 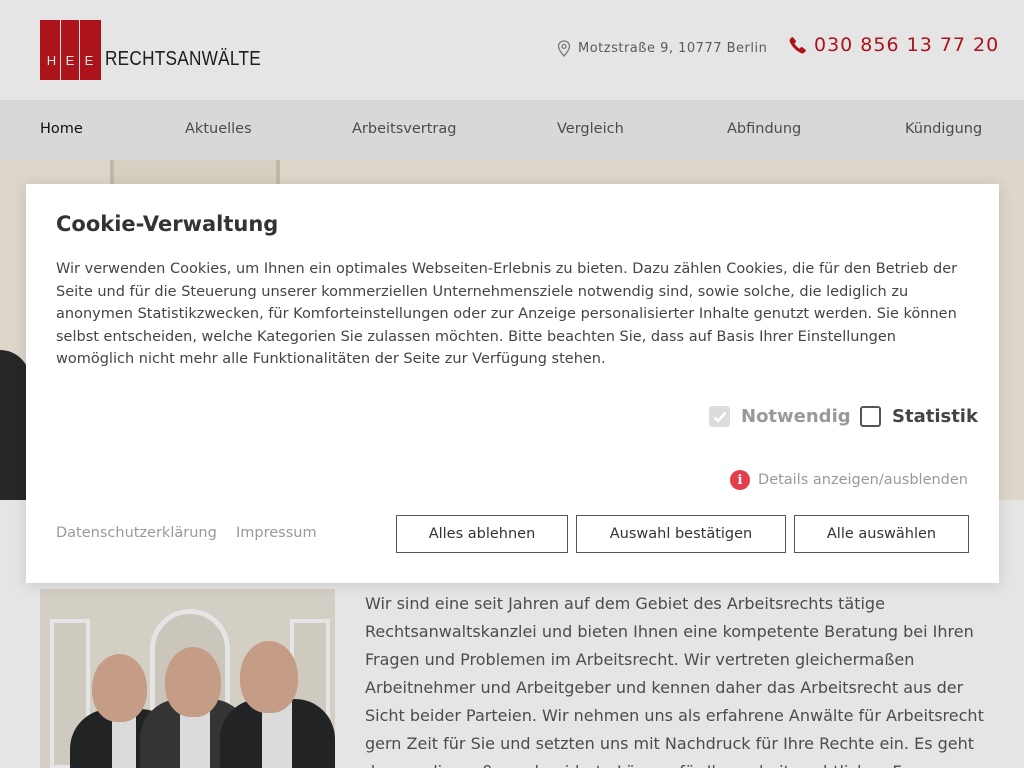 I want to click on reject-all-button: Alles ablehnen, so click(x=482, y=534).